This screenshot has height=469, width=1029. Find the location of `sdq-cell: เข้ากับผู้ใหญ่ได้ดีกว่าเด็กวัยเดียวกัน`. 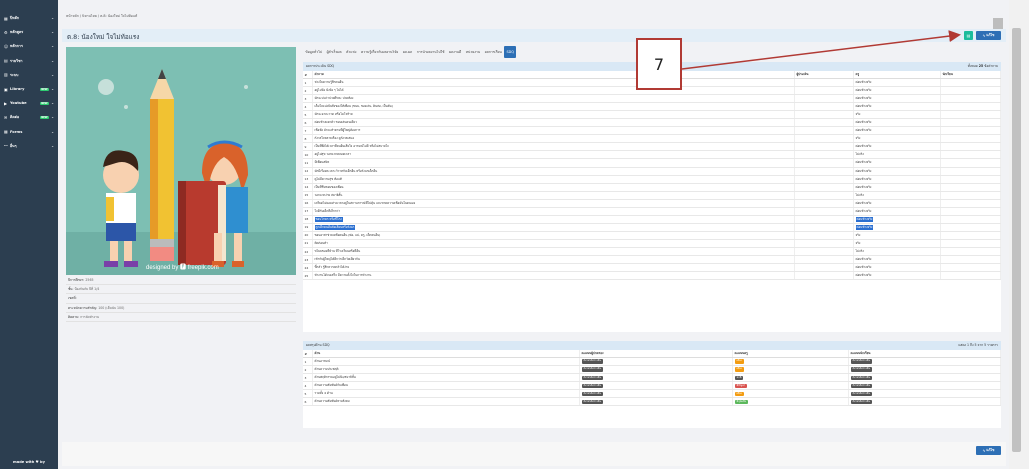

sdq-cell: เข้ากับผู้ใหญ่ได้ดีกว่าเด็กวัยเดียวกัน is located at coordinates (554, 260).